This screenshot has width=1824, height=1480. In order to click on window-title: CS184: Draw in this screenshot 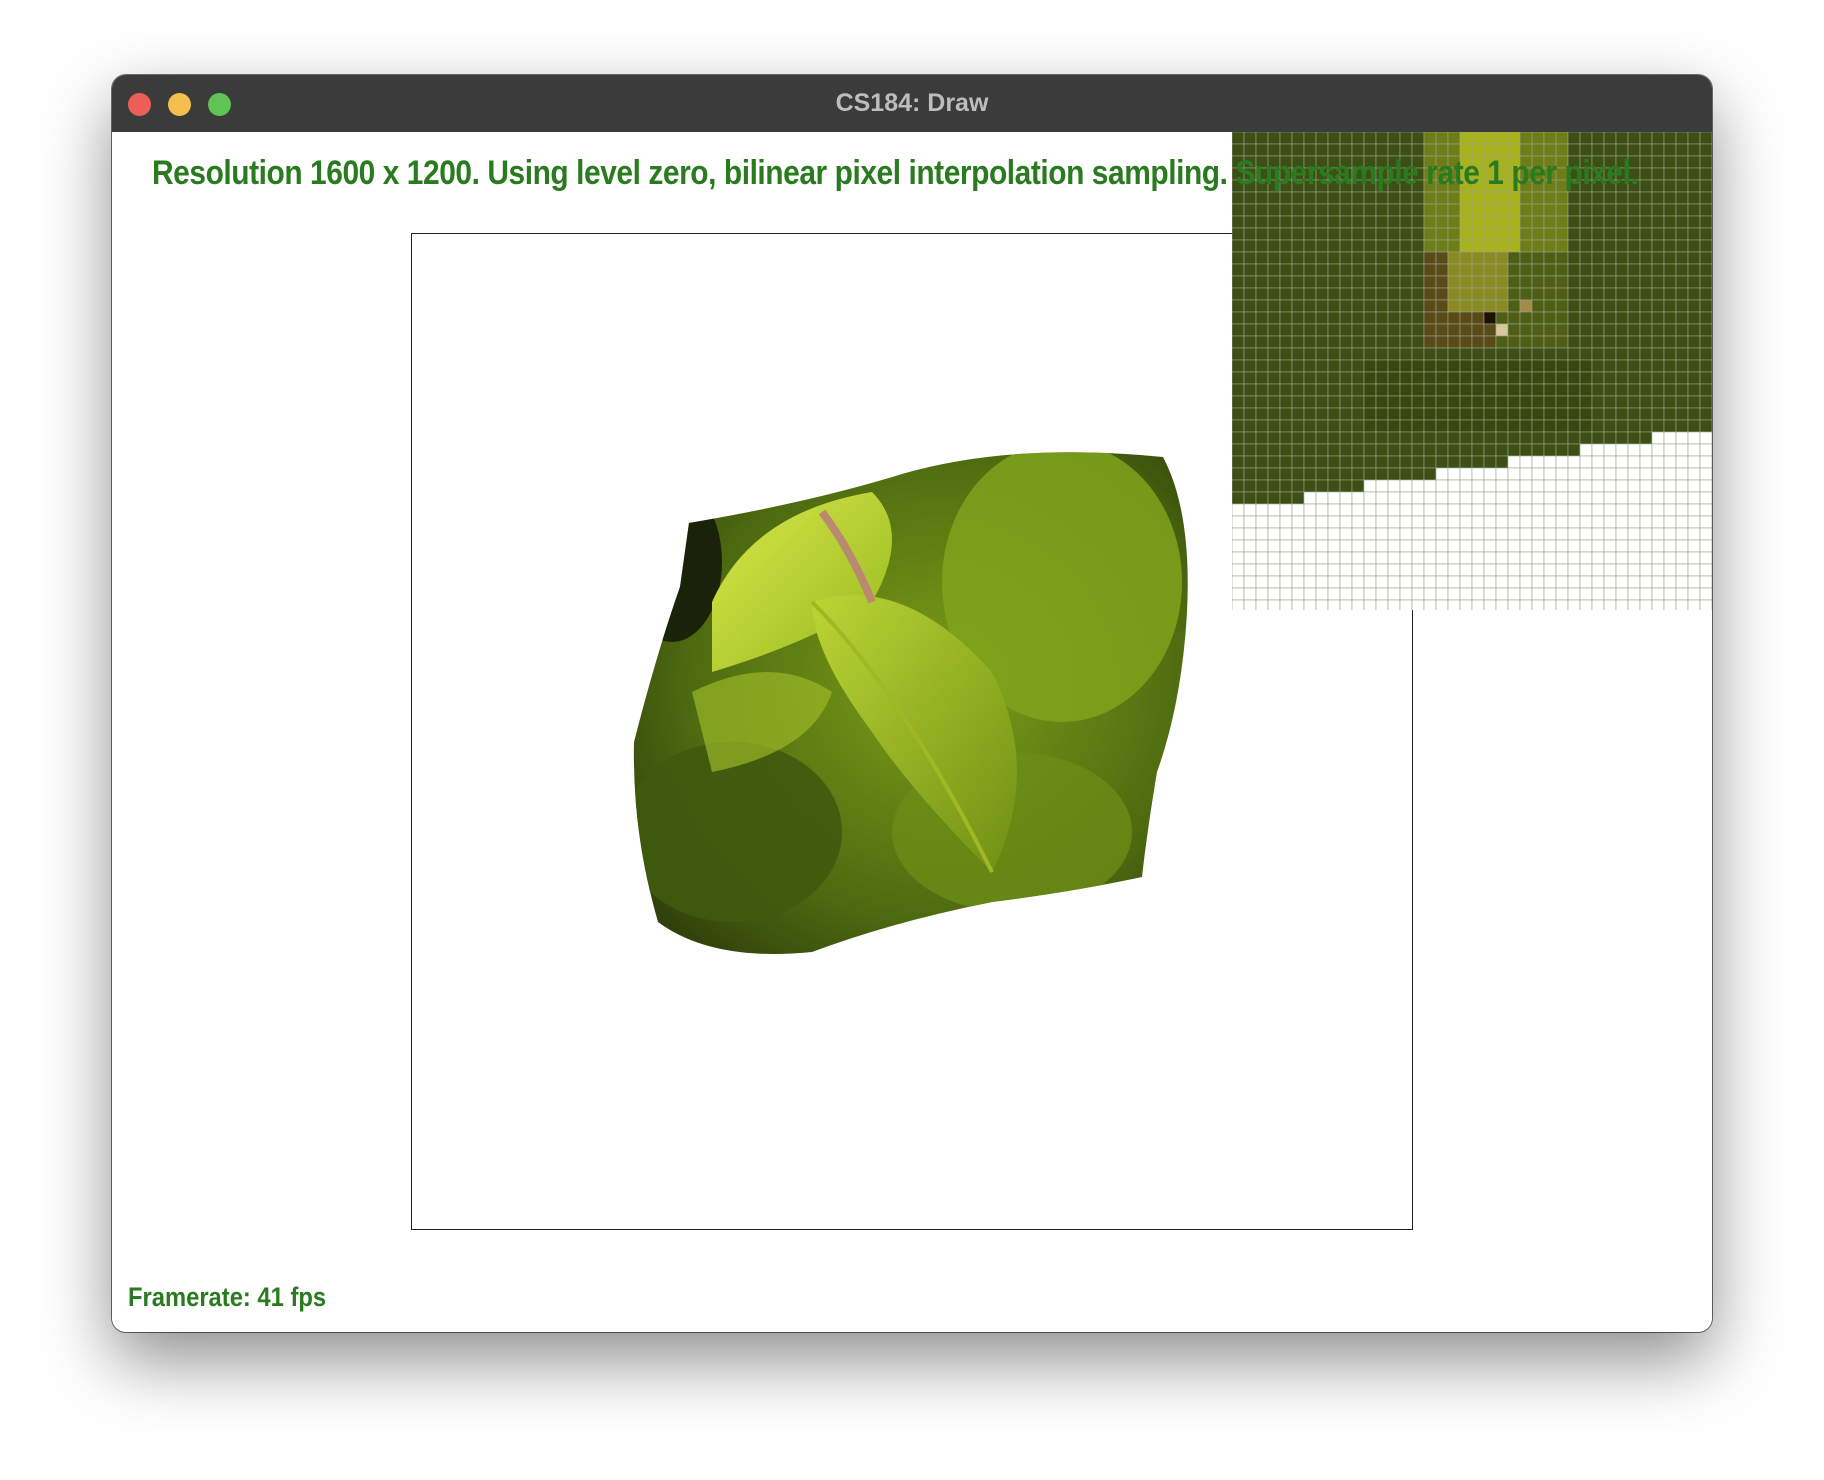, I will do `click(912, 103)`.